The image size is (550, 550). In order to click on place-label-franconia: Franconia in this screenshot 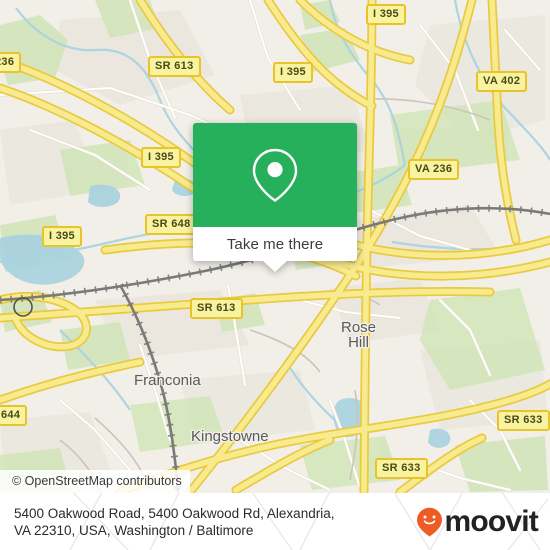, I will do `click(167, 380)`.